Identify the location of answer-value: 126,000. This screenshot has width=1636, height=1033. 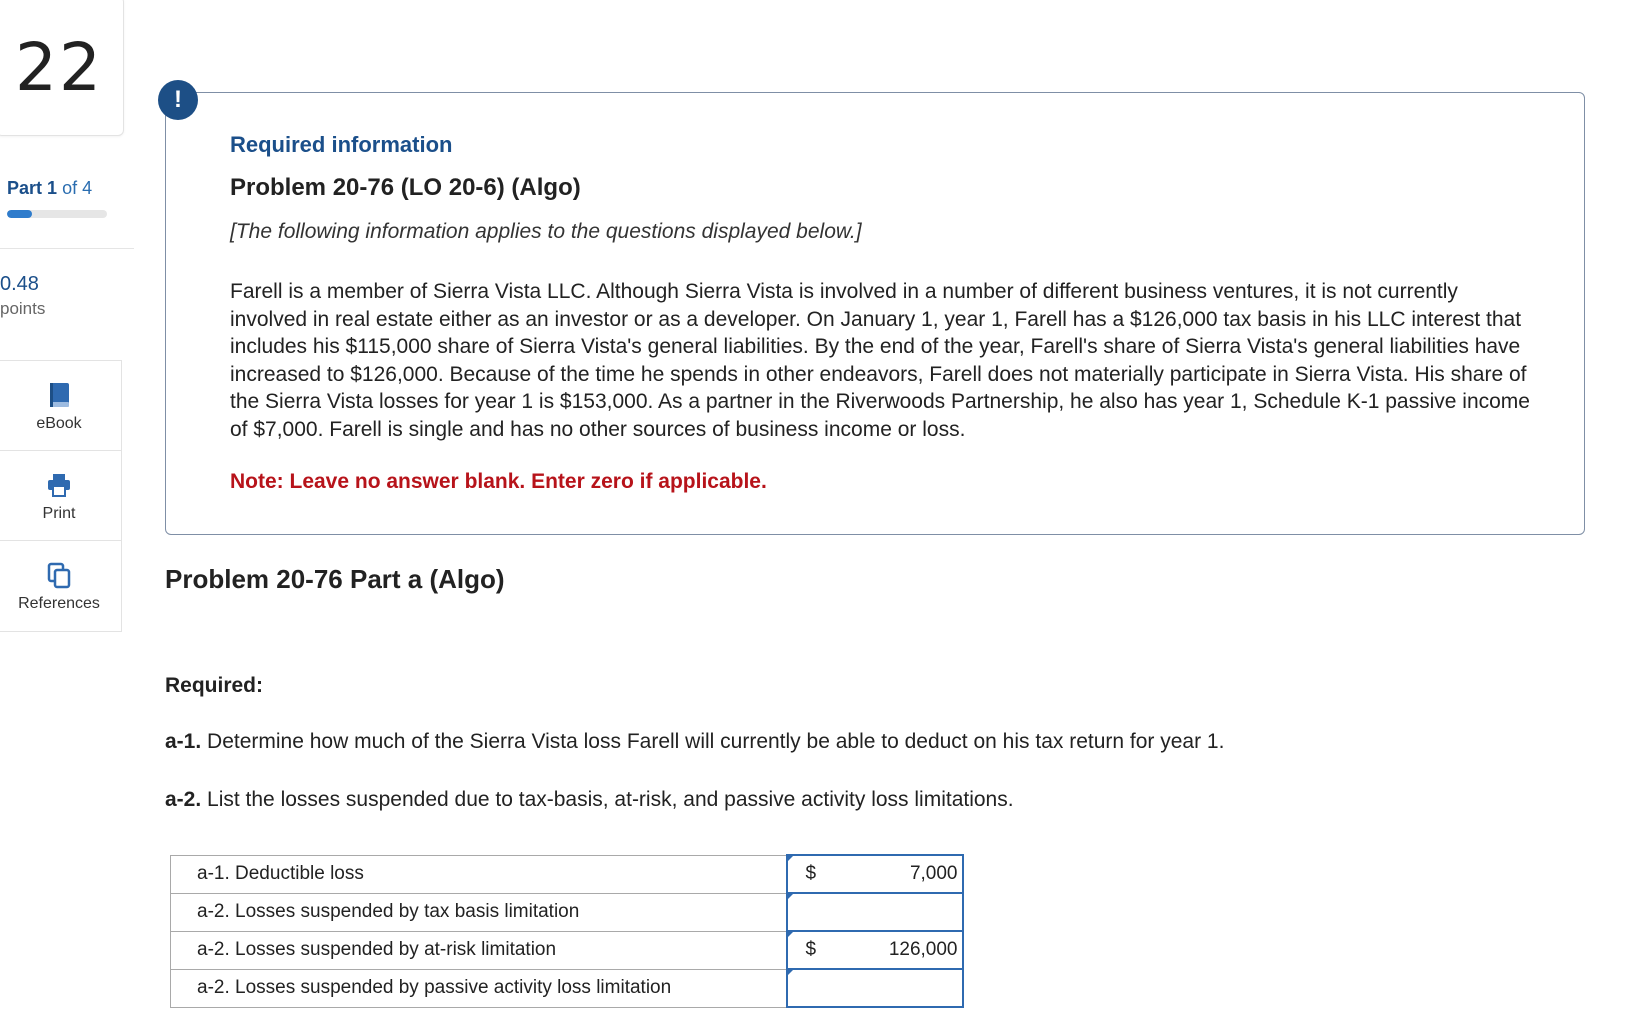
(923, 949).